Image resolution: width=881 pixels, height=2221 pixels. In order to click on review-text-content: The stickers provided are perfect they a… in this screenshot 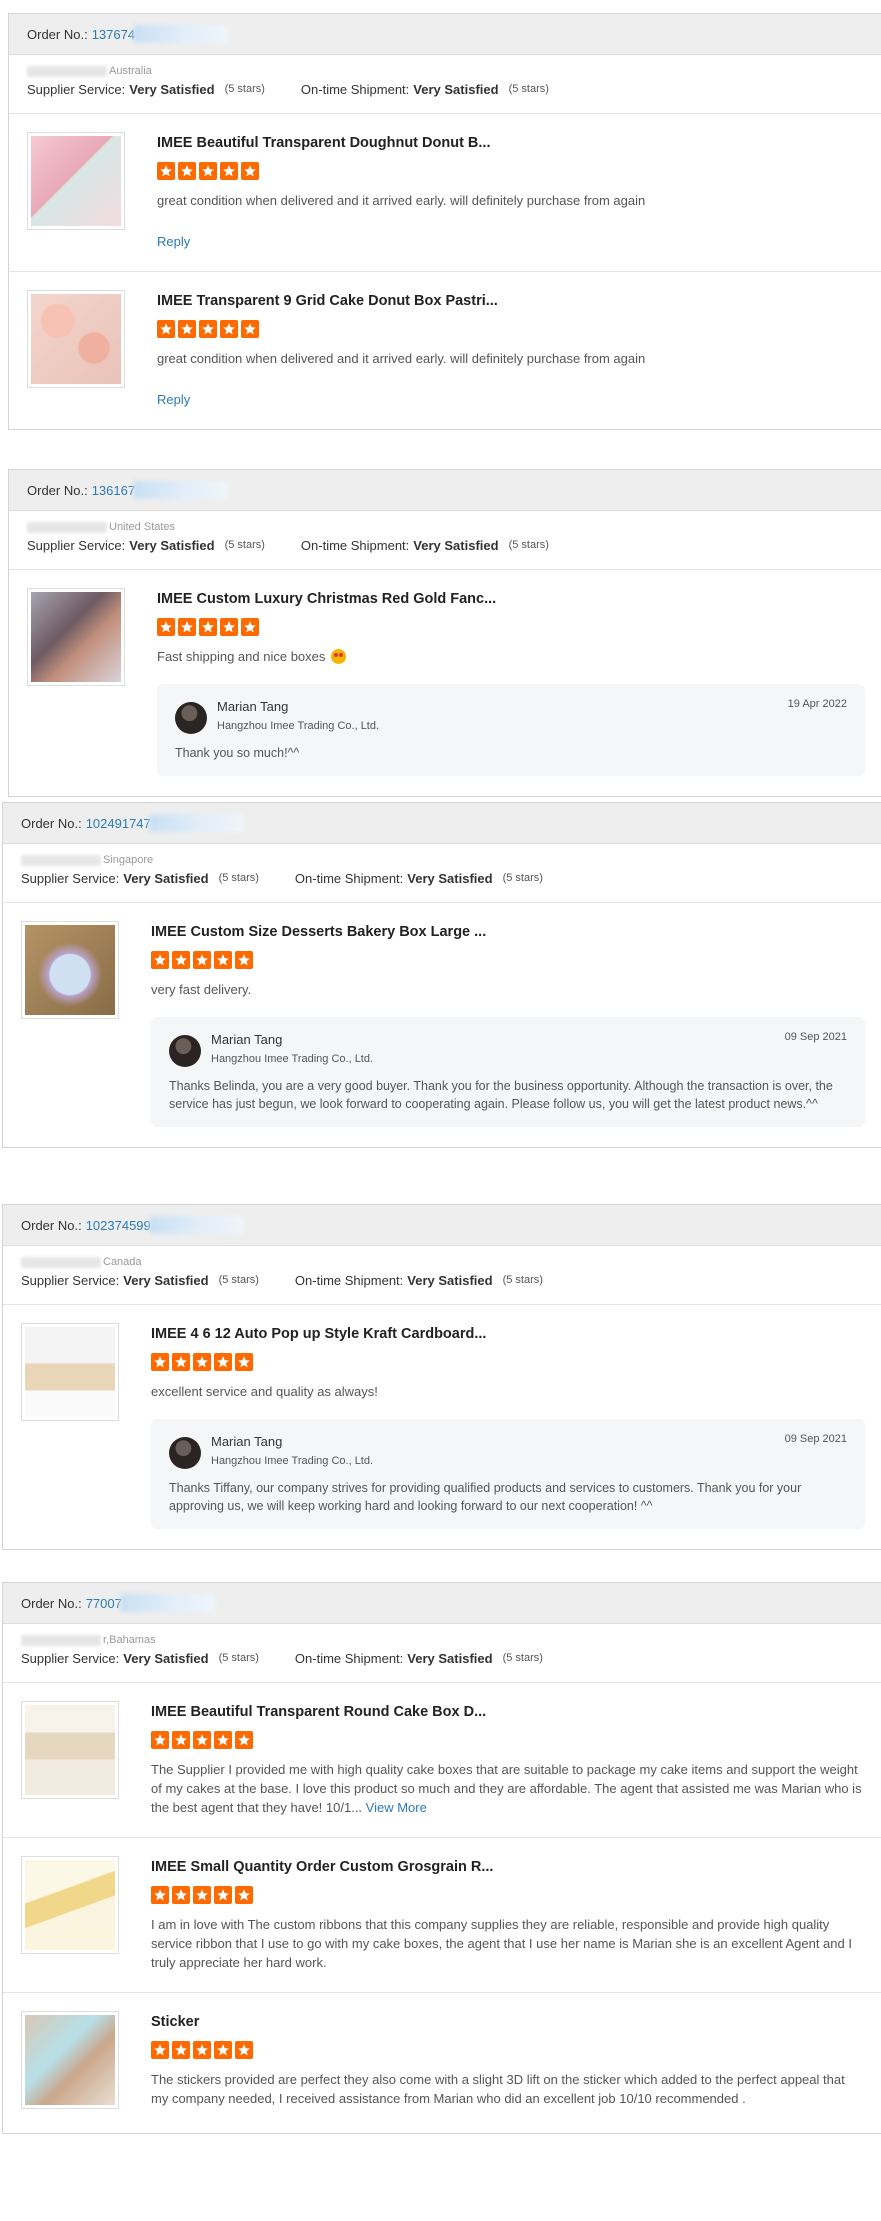, I will do `click(498, 2089)`.